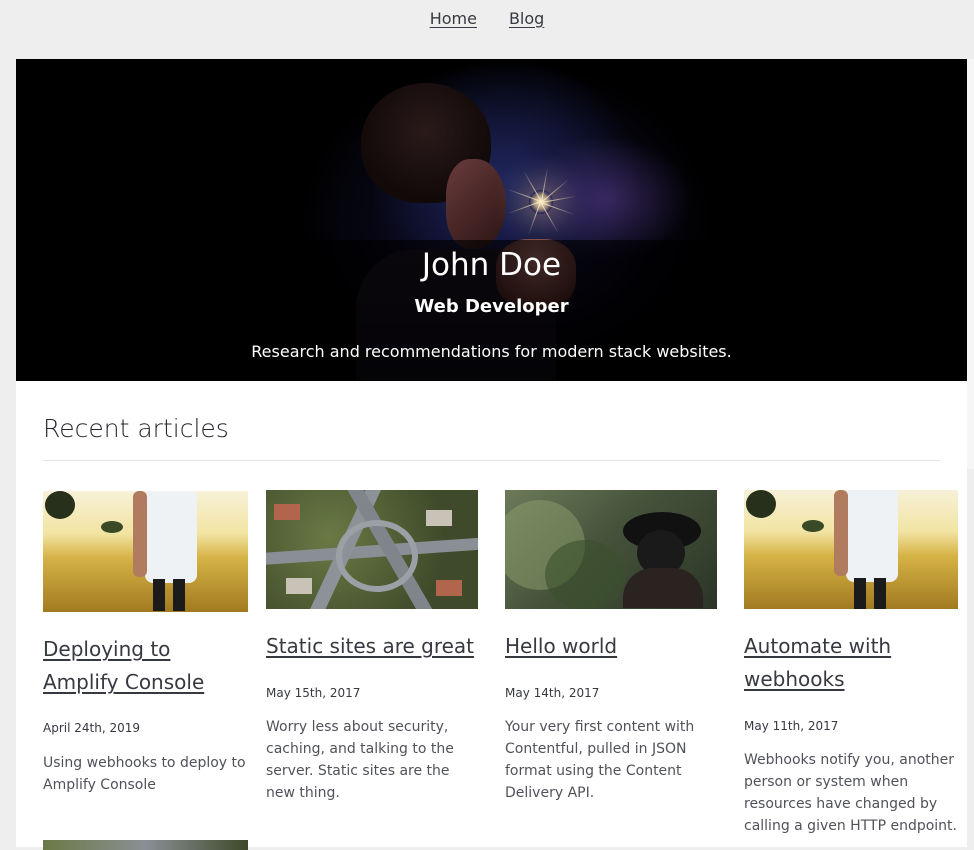  What do you see at coordinates (491, 460) in the screenshot?
I see `divider` at bounding box center [491, 460].